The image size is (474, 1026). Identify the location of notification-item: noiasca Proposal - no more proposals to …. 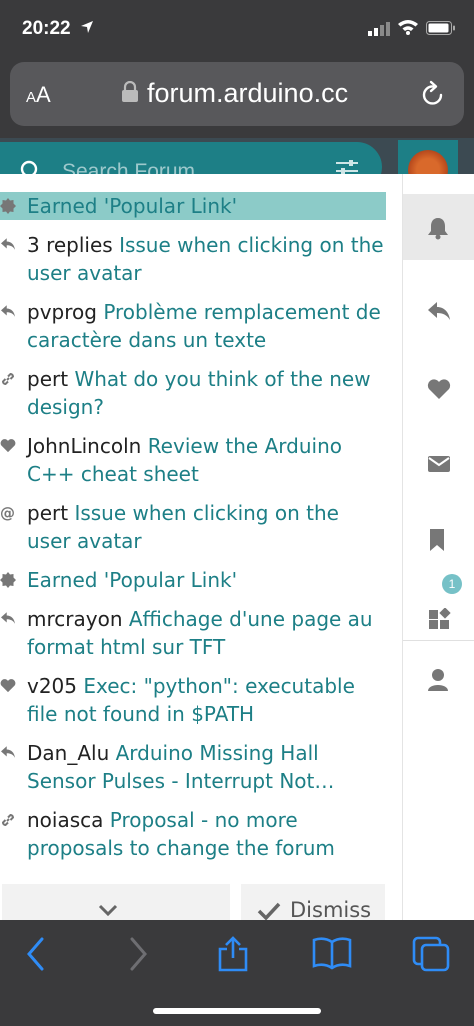
(193, 834).